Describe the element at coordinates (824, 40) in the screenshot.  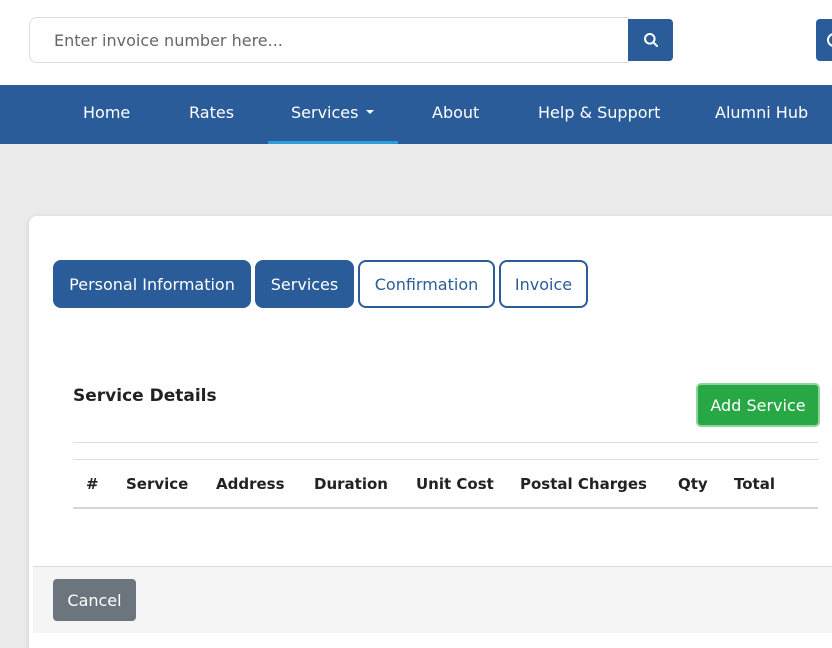
I see `account-button` at that location.